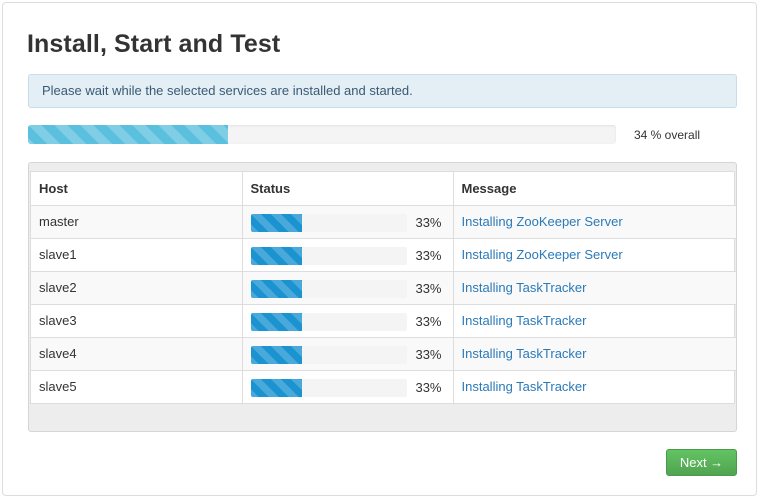  I want to click on table-row: slave1 33% Installing ZooKeeper Server, so click(383, 255).